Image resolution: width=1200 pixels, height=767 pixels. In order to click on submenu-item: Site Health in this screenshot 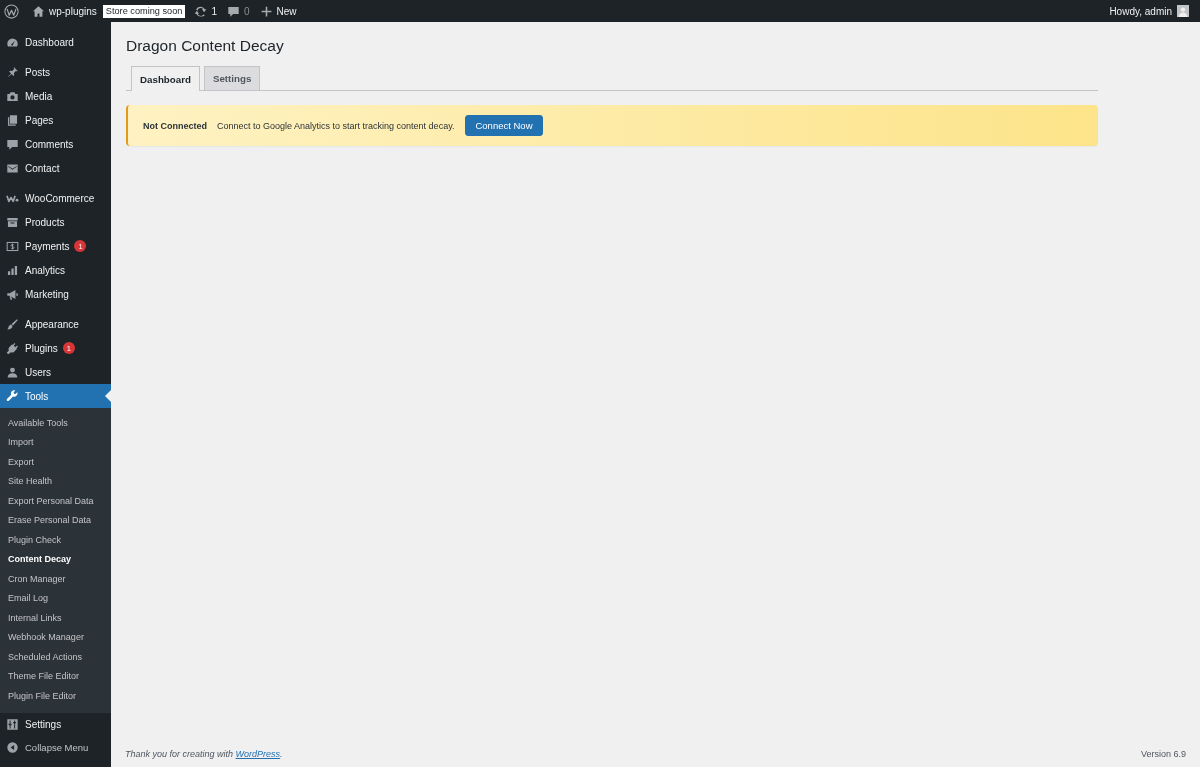, I will do `click(55, 481)`.